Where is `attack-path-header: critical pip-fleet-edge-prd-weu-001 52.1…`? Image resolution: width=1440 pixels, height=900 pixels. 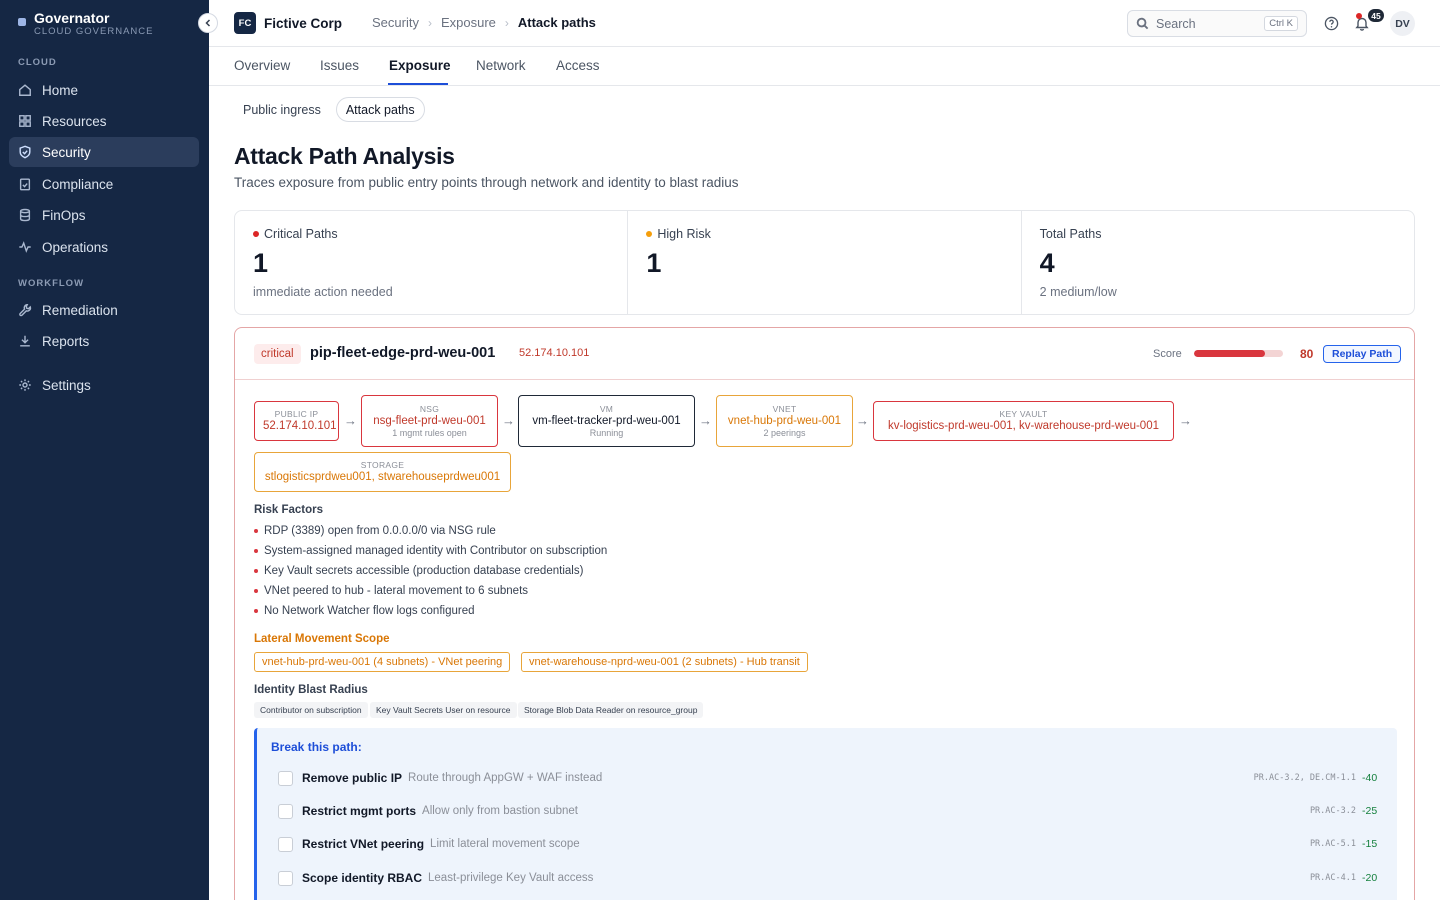 attack-path-header: critical pip-fleet-edge-prd-weu-001 52.1… is located at coordinates (824, 354).